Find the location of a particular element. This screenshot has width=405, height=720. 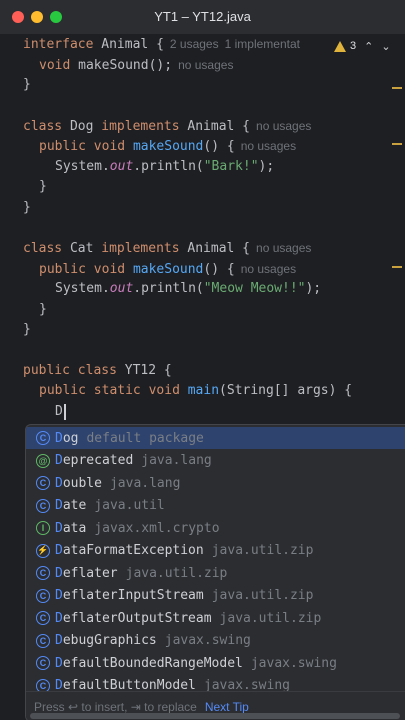

insert-hint: Press ↩ to insert, ⇥ to replace is located at coordinates (115, 706).